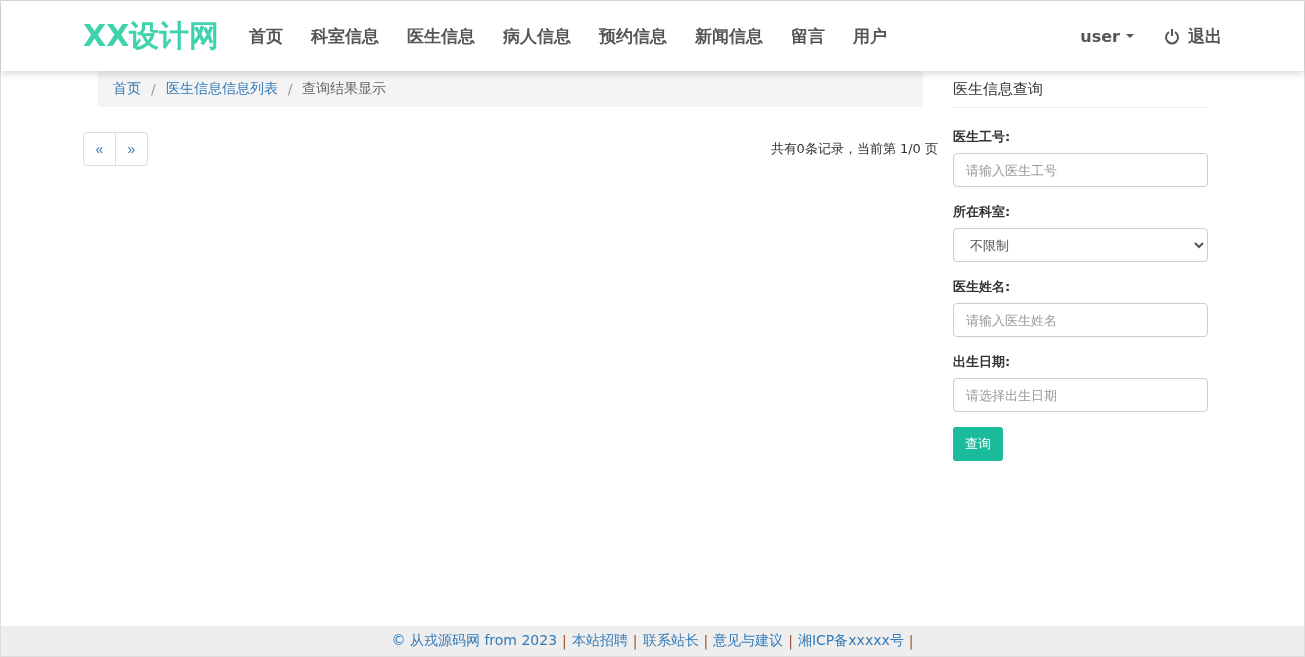 The image size is (1305, 657). What do you see at coordinates (854, 149) in the screenshot?
I see `record-summary: 共有0条记录，当前第 1/0 页` at bounding box center [854, 149].